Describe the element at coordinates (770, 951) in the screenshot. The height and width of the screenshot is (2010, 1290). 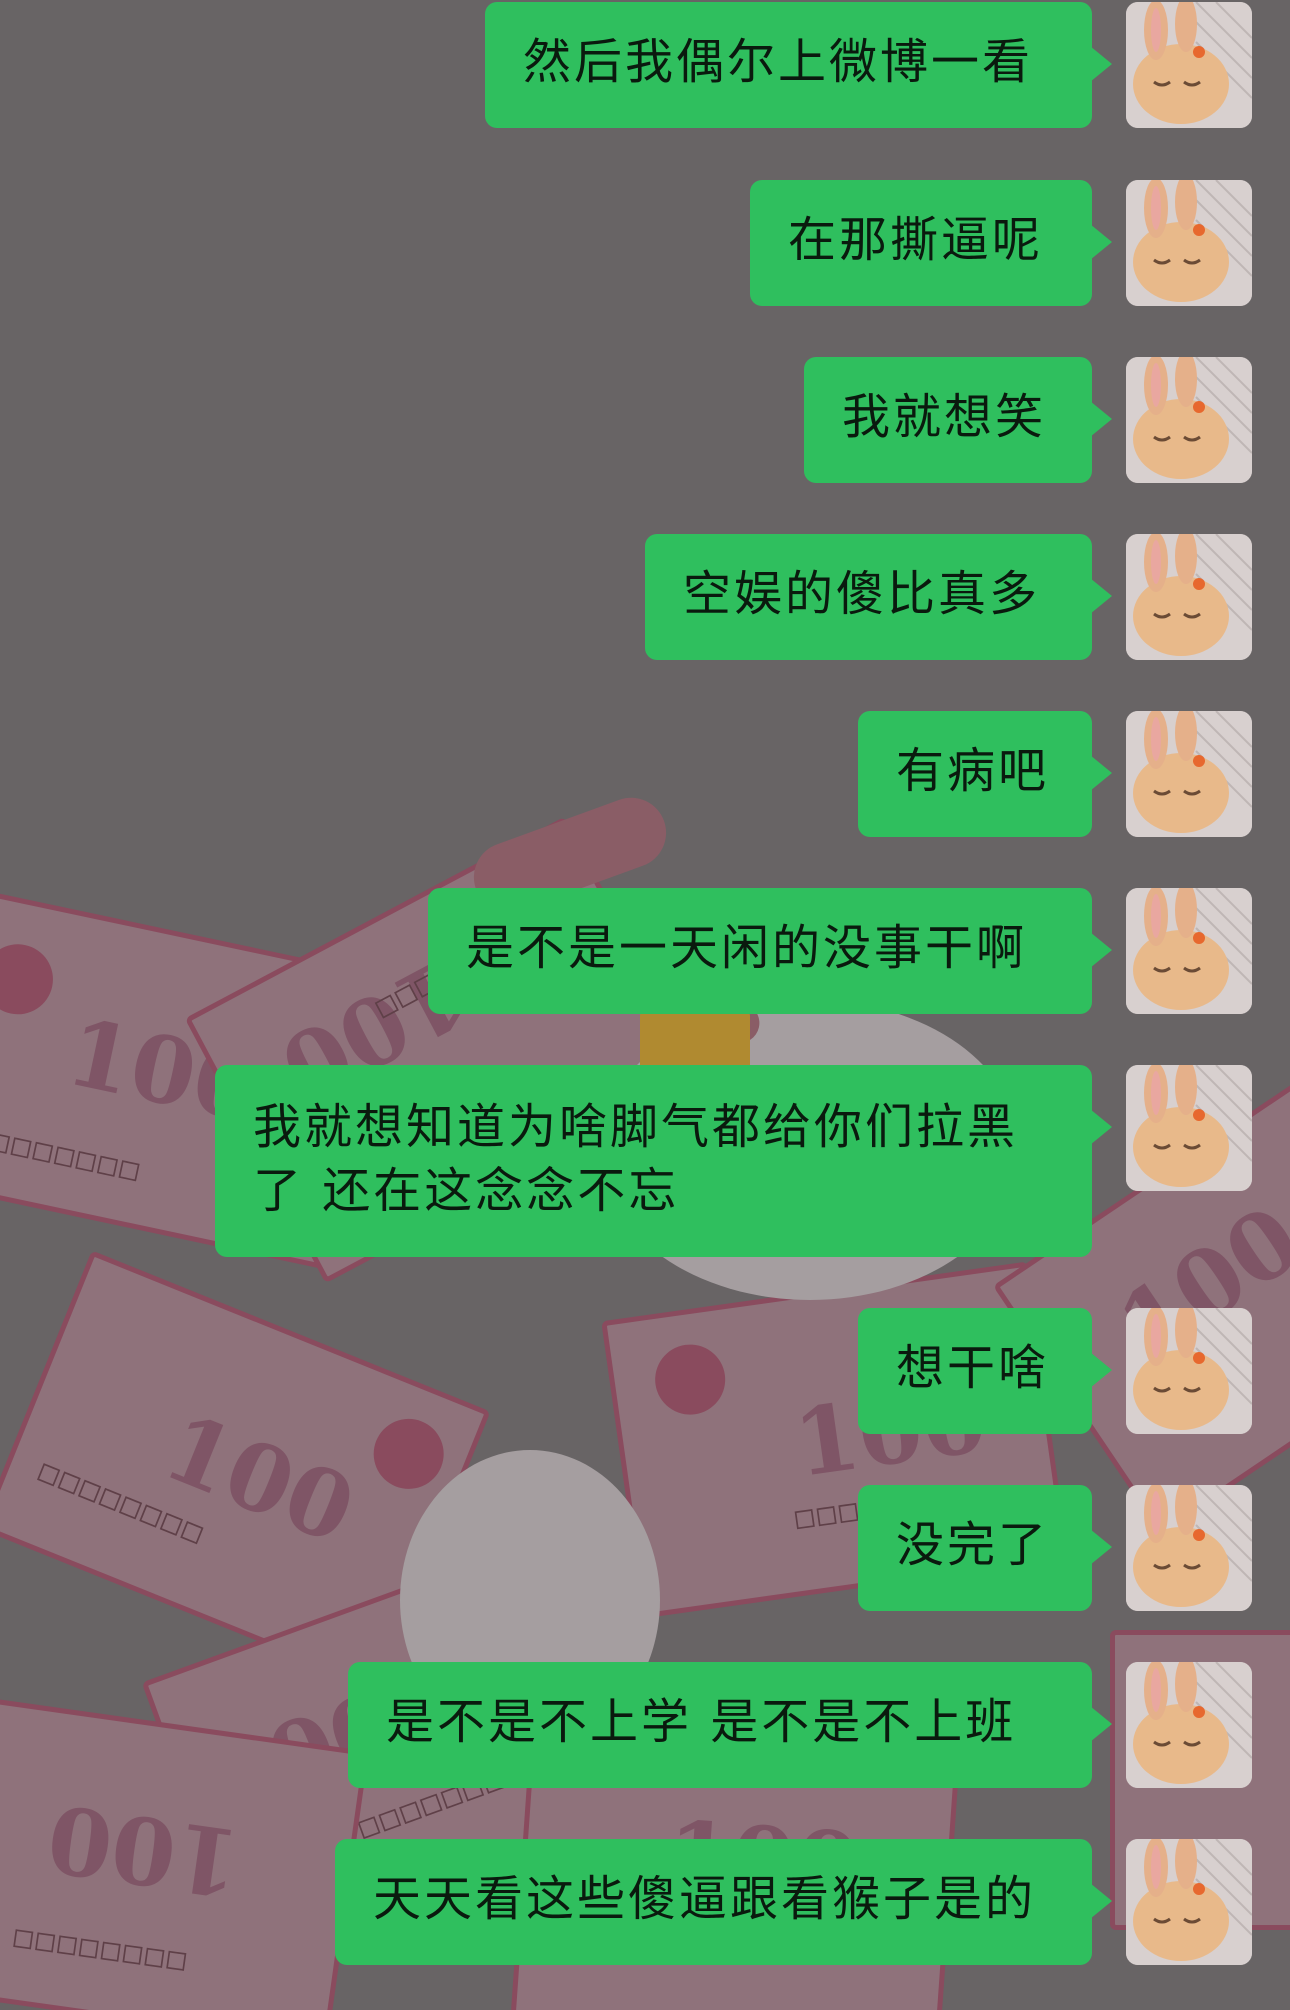
I see `message-bubble: 是不是一天闲的没事干啊` at that location.